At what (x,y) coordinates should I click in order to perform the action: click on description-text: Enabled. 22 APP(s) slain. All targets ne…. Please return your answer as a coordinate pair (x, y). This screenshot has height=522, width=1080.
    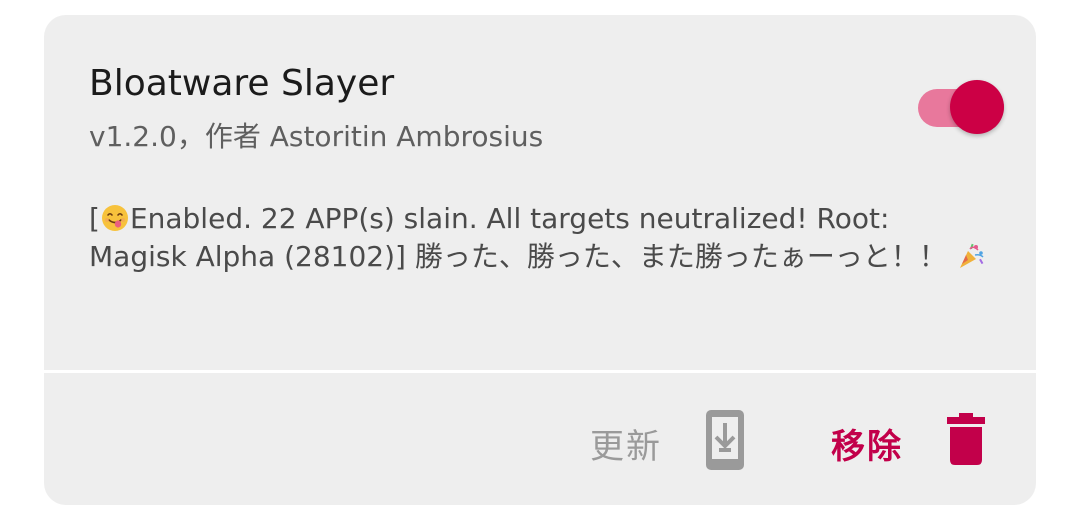
    Looking at the image, I should click on (518, 237).